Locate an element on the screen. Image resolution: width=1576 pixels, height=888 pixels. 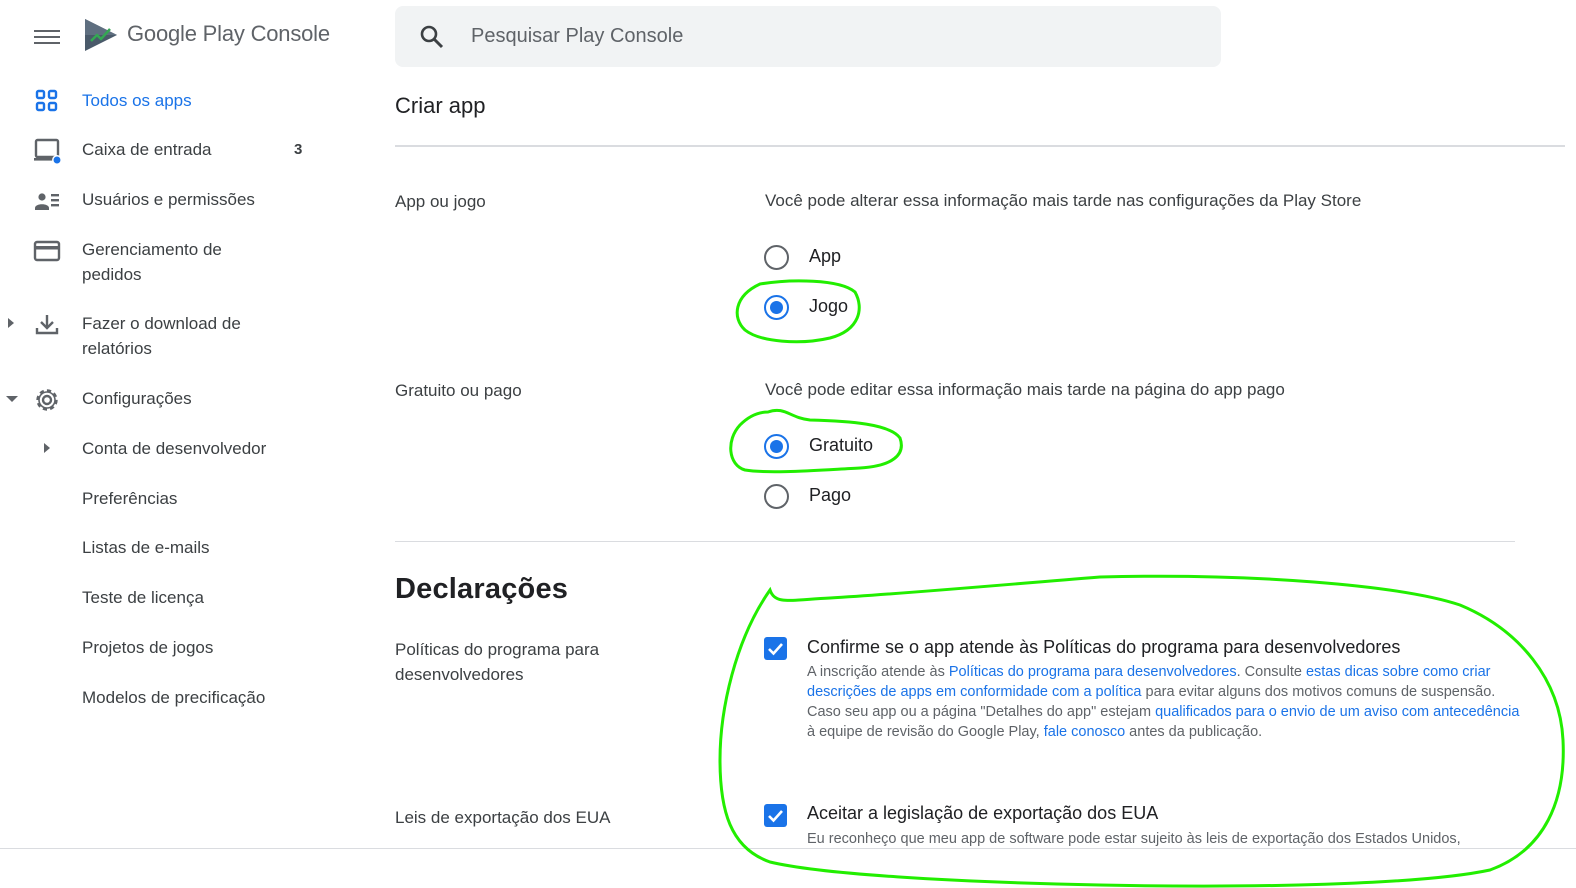
policies-checkbox is located at coordinates (775, 648).